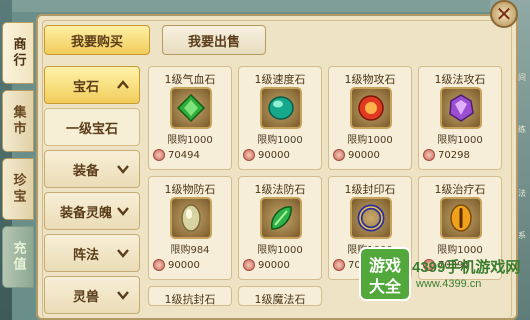  I want to click on item-card: 1级气血石 限购1000 70494, so click(190, 118).